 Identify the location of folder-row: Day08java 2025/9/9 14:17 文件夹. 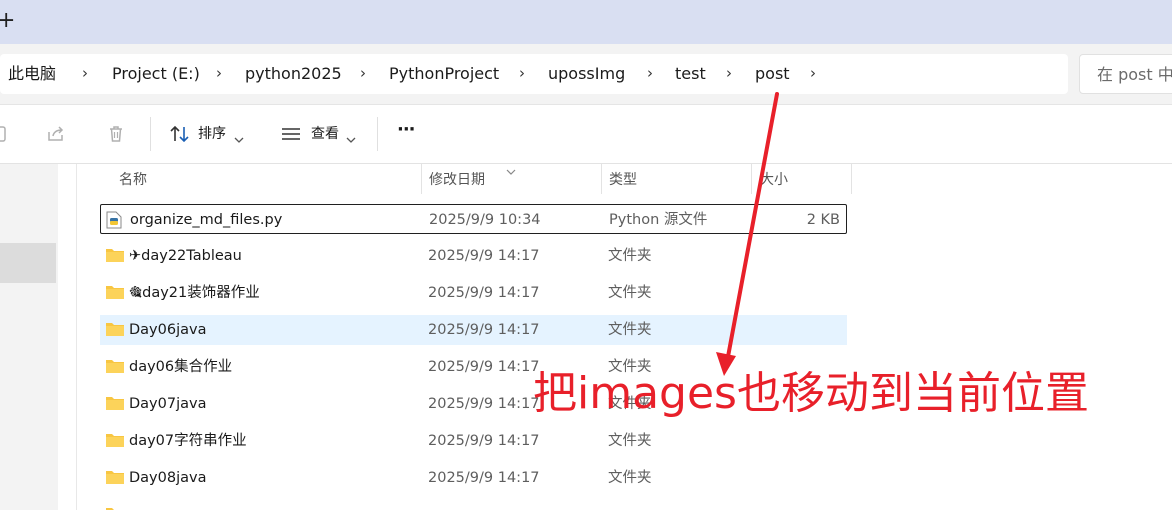
(473, 478).